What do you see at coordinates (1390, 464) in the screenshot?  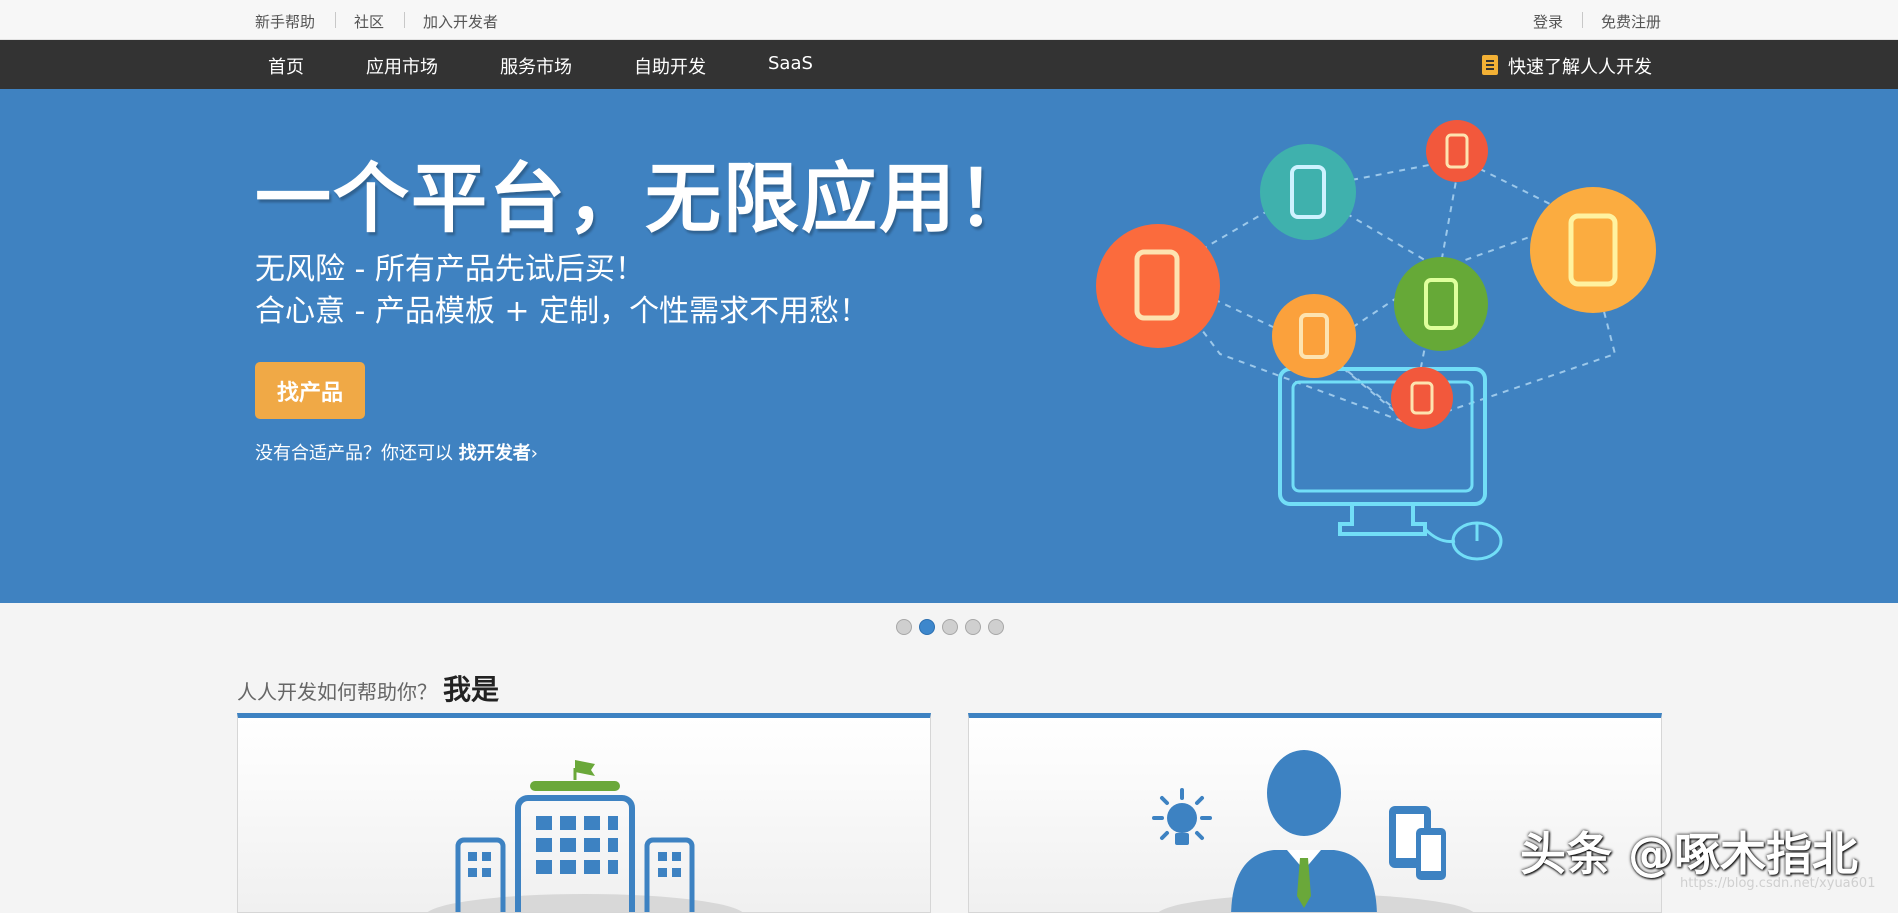 I see `monitor-icon` at bounding box center [1390, 464].